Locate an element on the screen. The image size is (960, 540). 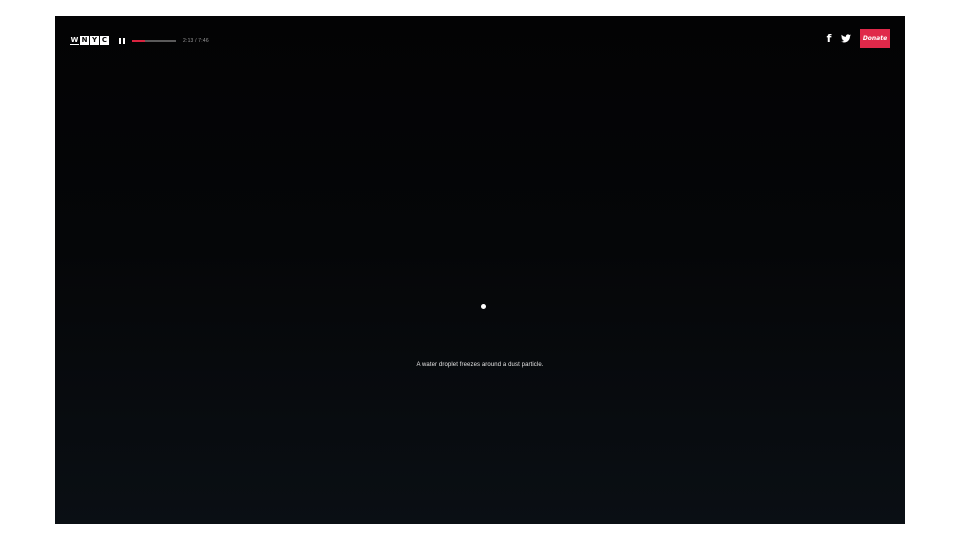
logo-letter: W is located at coordinates (74, 40).